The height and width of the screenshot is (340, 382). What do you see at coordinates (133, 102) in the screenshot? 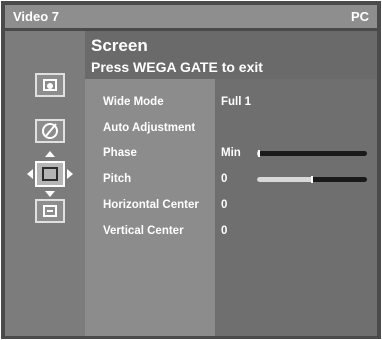
I see `setting-label: Wide Mode` at bounding box center [133, 102].